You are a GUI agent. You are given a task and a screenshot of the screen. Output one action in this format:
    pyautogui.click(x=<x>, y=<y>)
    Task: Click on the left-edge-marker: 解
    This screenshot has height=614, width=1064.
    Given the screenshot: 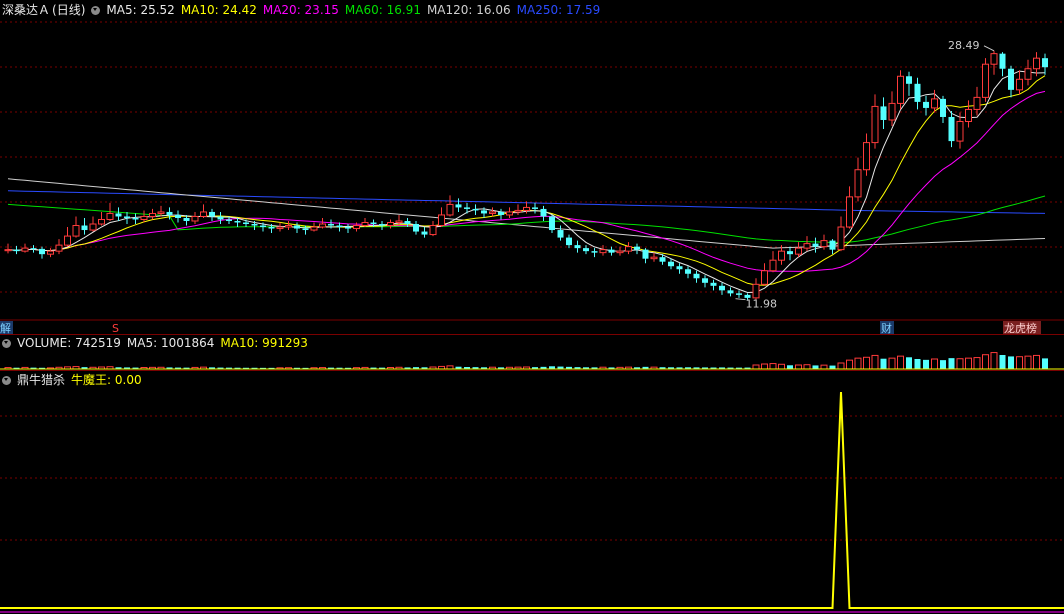 What is the action you would take?
    pyautogui.click(x=5, y=327)
    